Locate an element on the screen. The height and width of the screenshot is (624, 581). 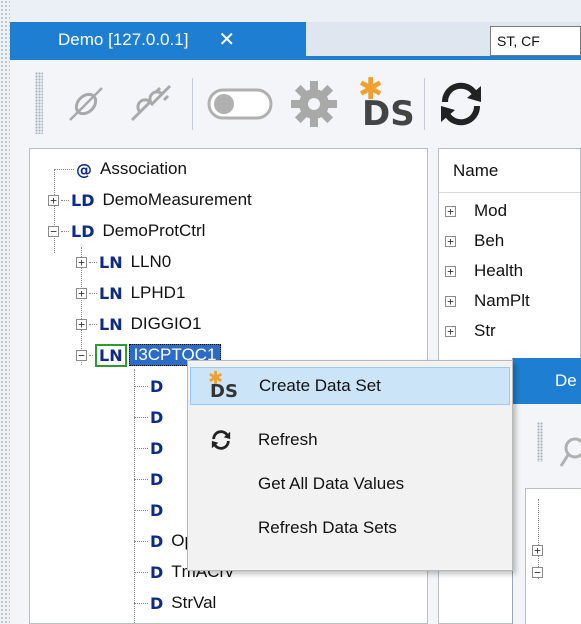
tree-item-ld: − LD DemoProtCtrl is located at coordinates (126, 231).